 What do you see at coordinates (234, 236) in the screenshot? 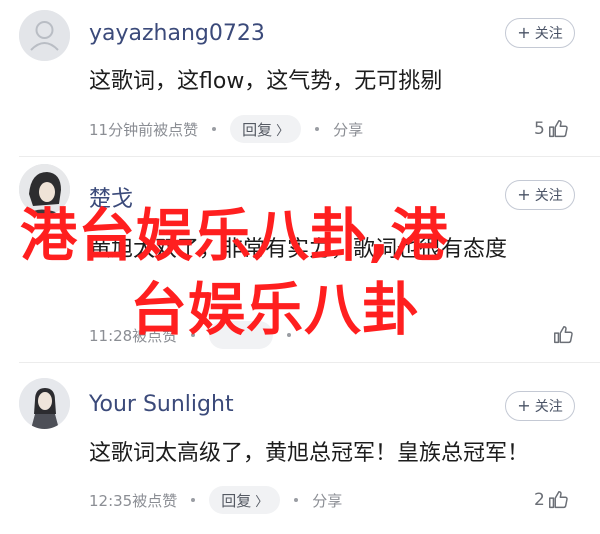
I see `watermark-overlay-line1: 港台娱乐八卦,港` at bounding box center [234, 236].